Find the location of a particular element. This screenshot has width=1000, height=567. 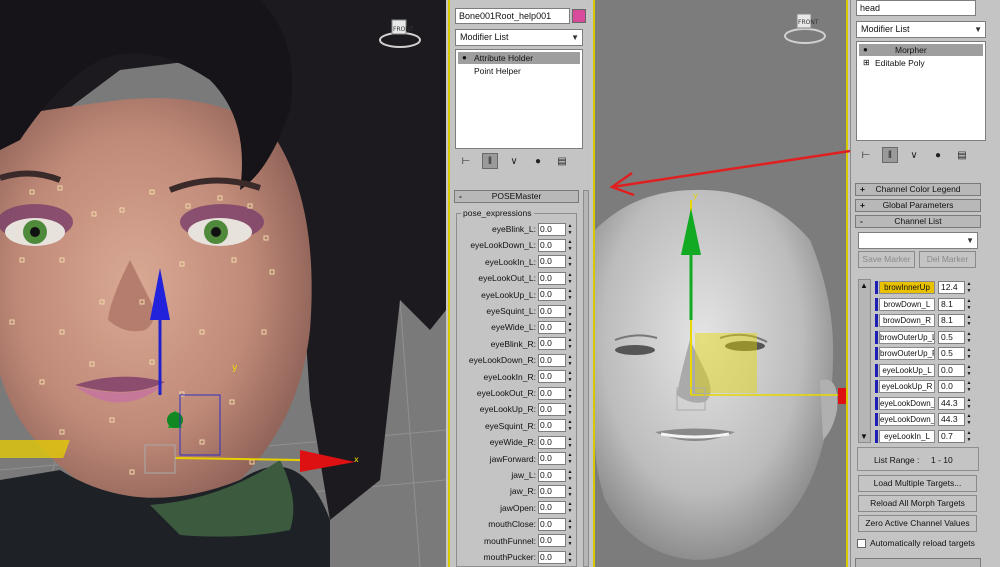

auto-reload-checkbox is located at coordinates (861, 543).